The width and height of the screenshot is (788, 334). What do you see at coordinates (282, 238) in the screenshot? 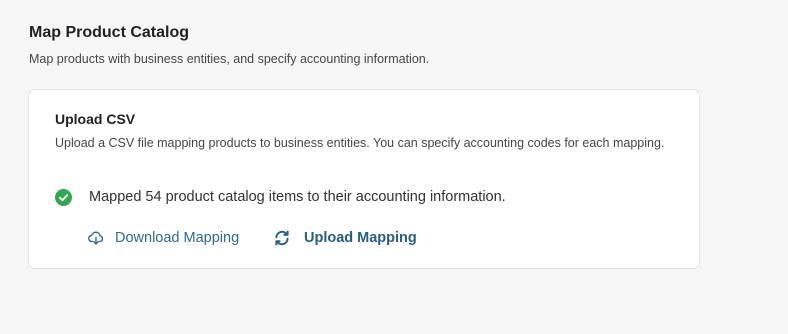
I see `refresh-icon` at bounding box center [282, 238].